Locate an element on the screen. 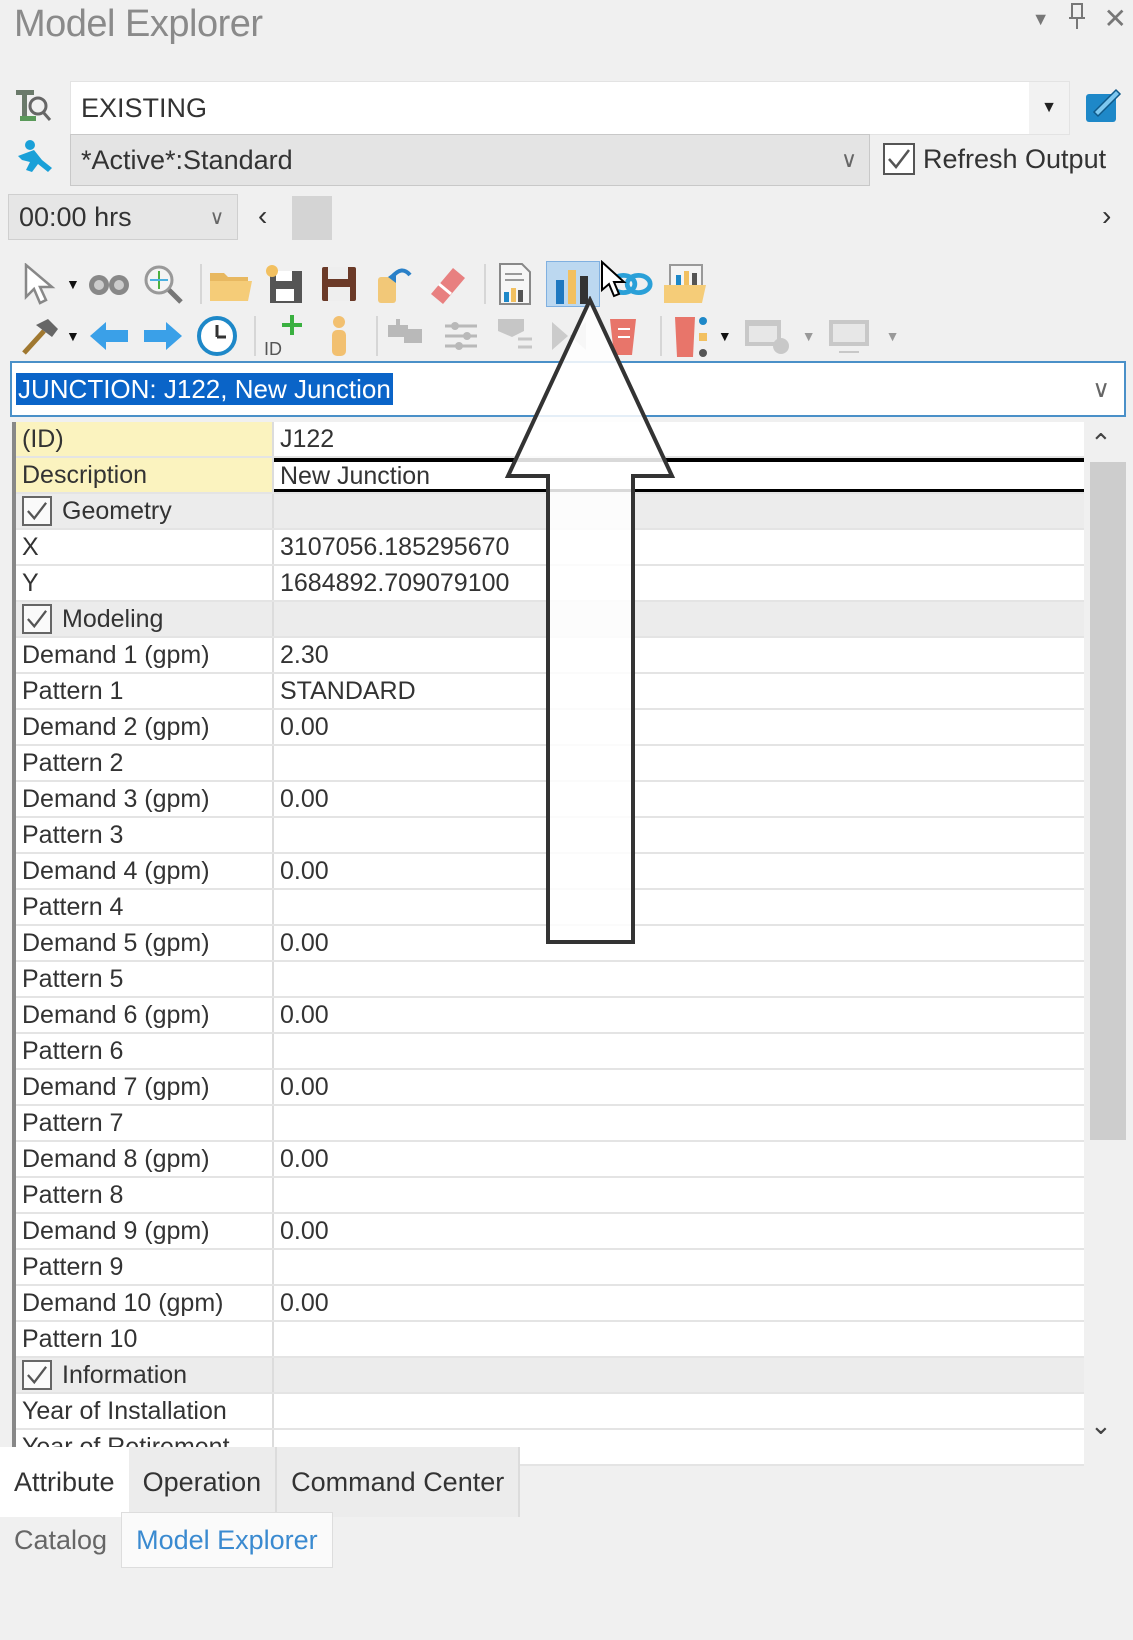  property-row: Pattern 8 is located at coordinates (550, 1196).